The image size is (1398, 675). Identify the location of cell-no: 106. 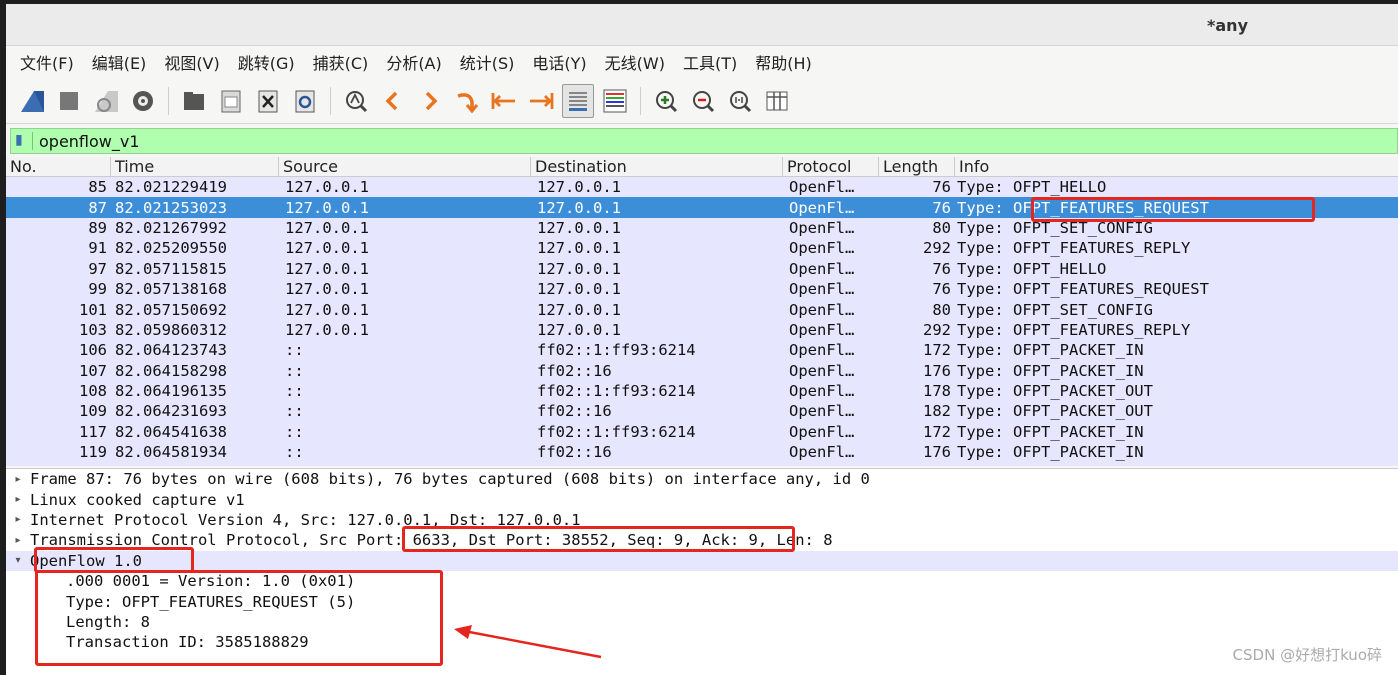
(93, 350).